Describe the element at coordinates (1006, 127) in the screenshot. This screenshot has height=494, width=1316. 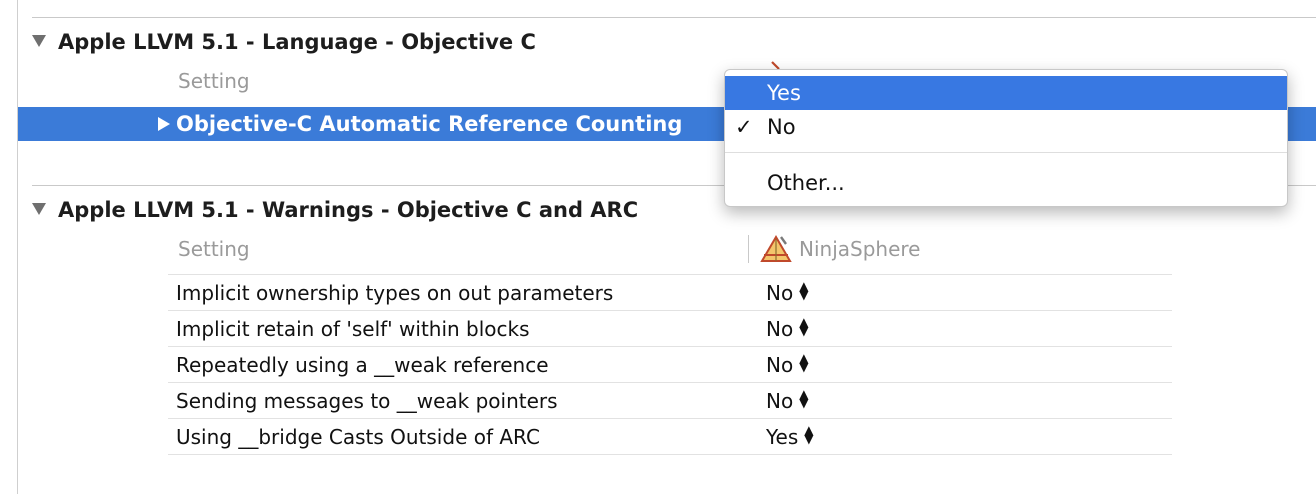
I see `menu-item-no: ✓ No` at that location.